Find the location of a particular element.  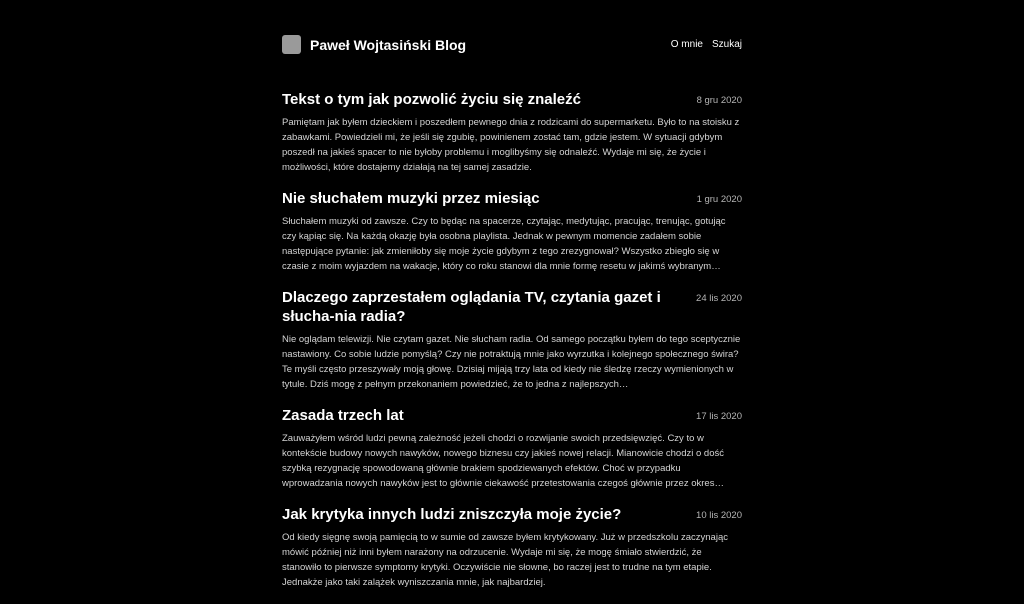

main-nav: O mnie Szukaj is located at coordinates (706, 45).